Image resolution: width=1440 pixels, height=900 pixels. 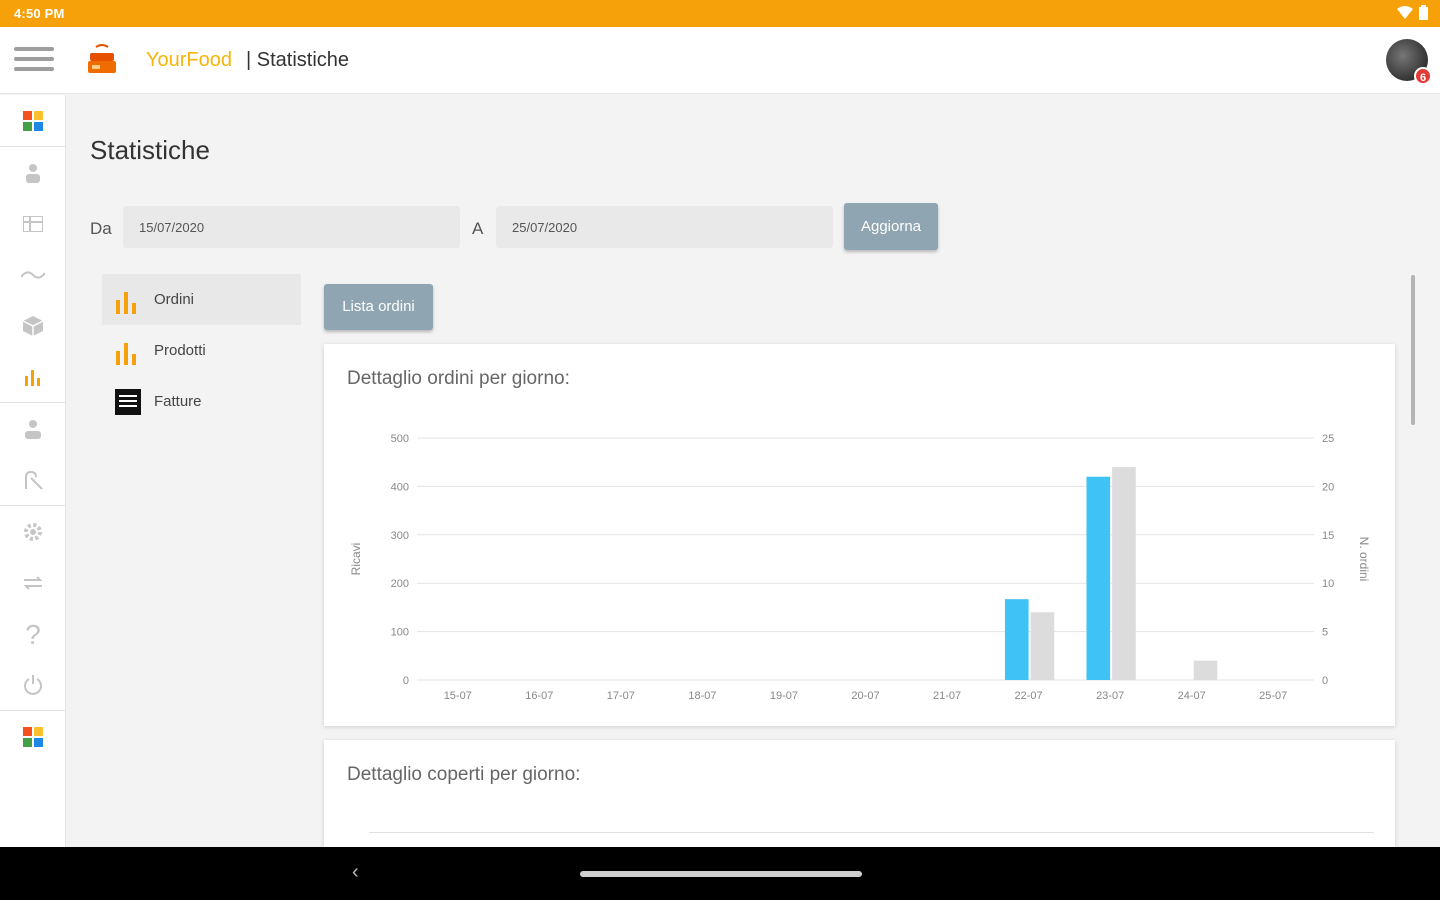 I want to click on box-icon, so click(x=32, y=325).